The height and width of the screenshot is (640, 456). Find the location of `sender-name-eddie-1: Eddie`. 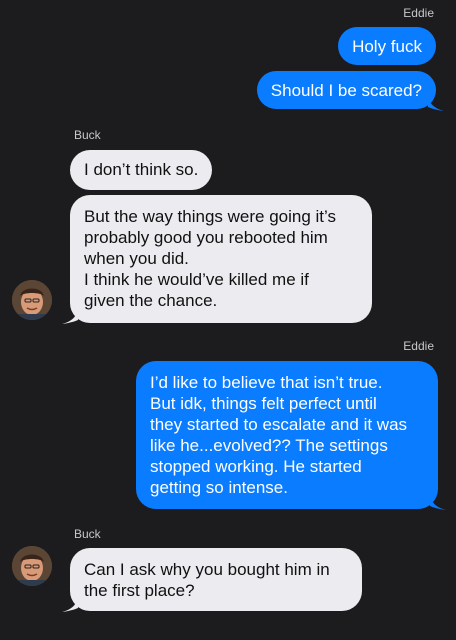

sender-name-eddie-1: Eddie is located at coordinates (418, 13).